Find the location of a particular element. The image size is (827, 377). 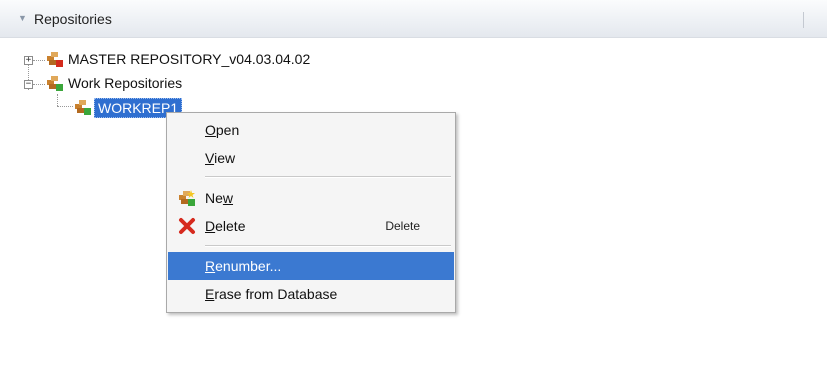

collapse-triangle-icon: ▼ is located at coordinates (22, 18).